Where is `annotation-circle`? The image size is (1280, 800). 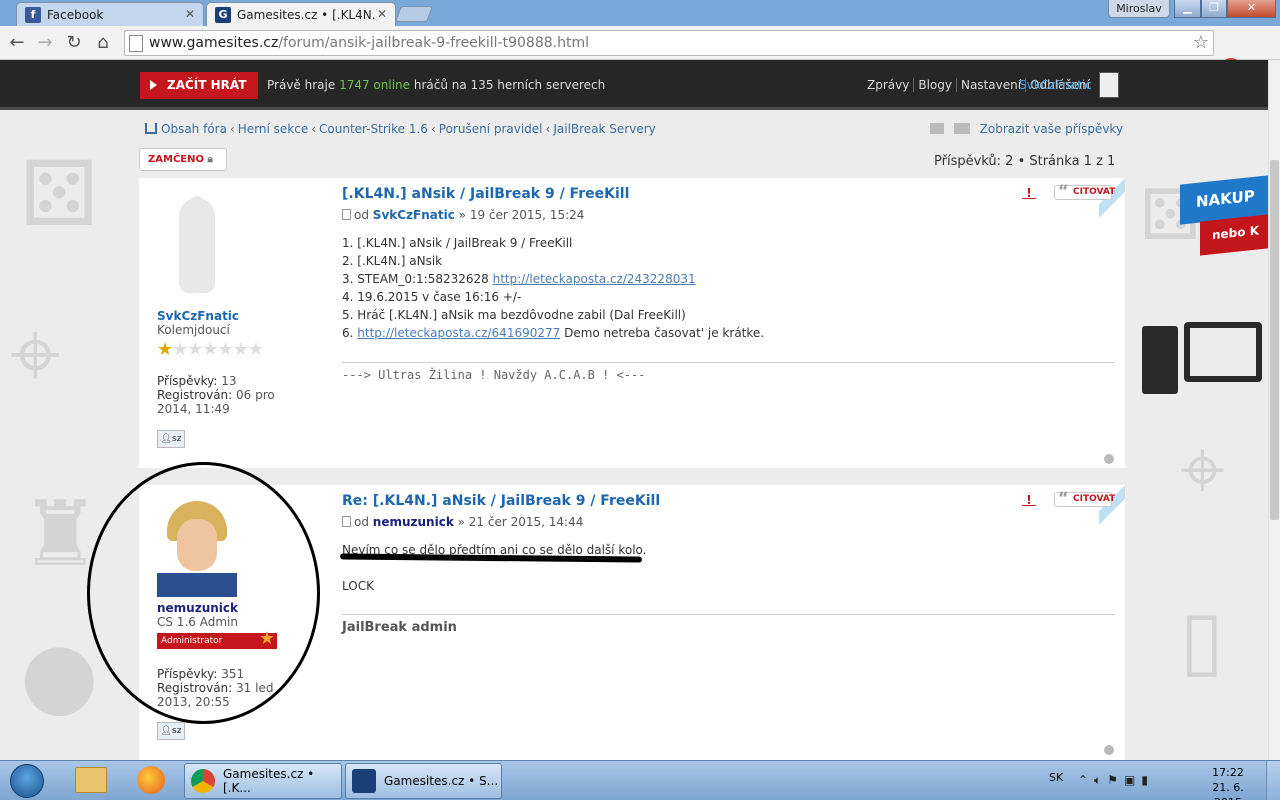
annotation-circle is located at coordinates (203, 593).